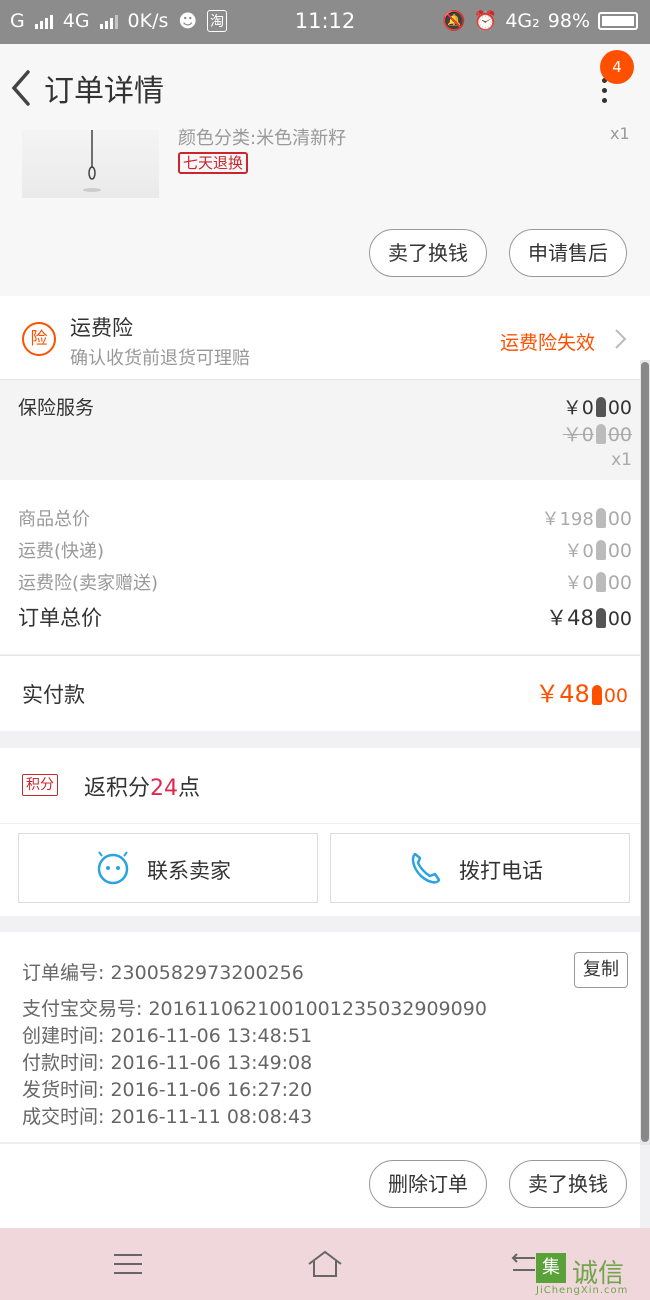  I want to click on paid-time: 付款时间: 2016-11-06 13:49:08, so click(167, 1063).